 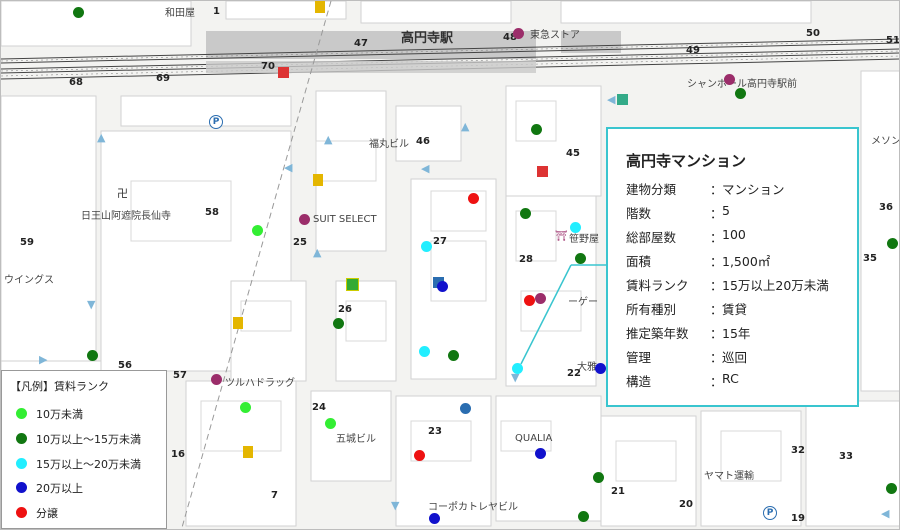 I want to click on parking-icon: P, so click(x=216, y=122).